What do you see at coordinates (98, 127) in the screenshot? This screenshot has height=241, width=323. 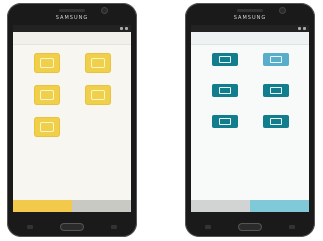 I see `empty-slot` at bounding box center [98, 127].